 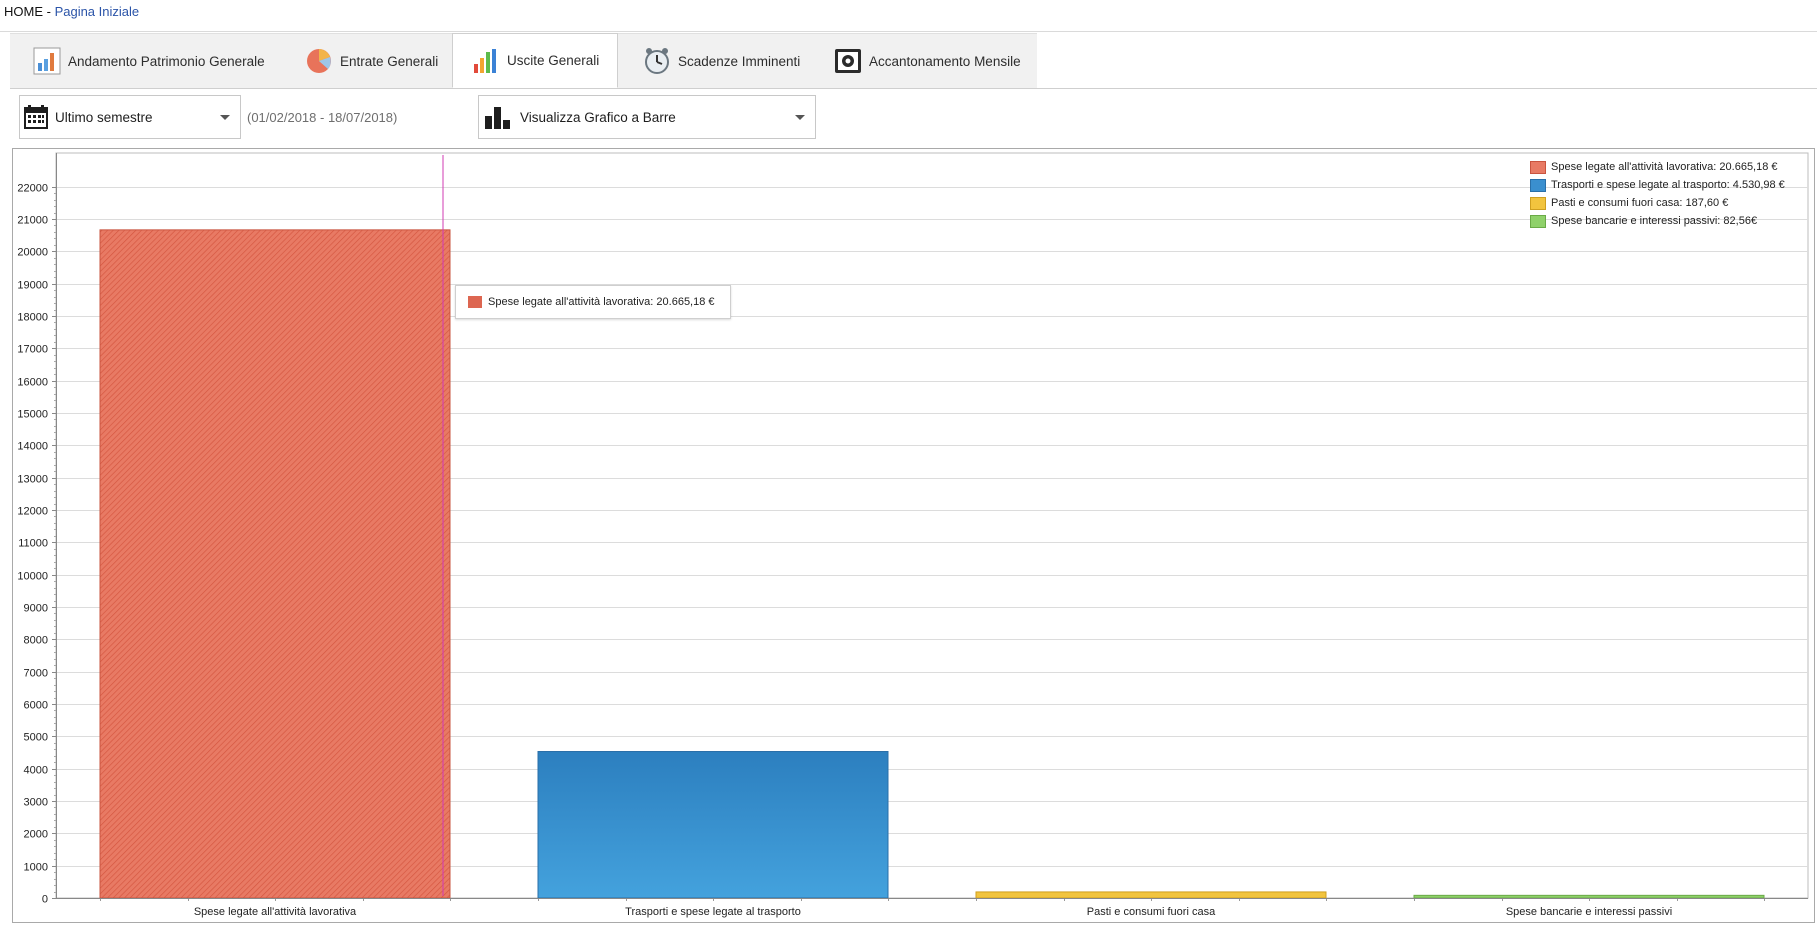 What do you see at coordinates (32, 189) in the screenshot?
I see `y-tick-label: 22000` at bounding box center [32, 189].